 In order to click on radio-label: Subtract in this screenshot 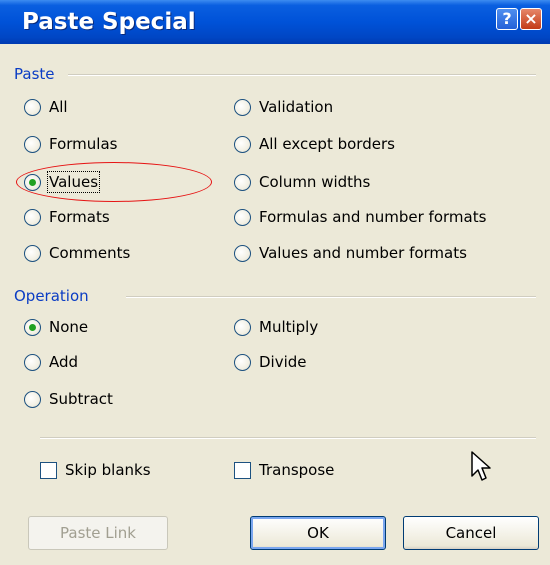, I will do `click(81, 399)`.